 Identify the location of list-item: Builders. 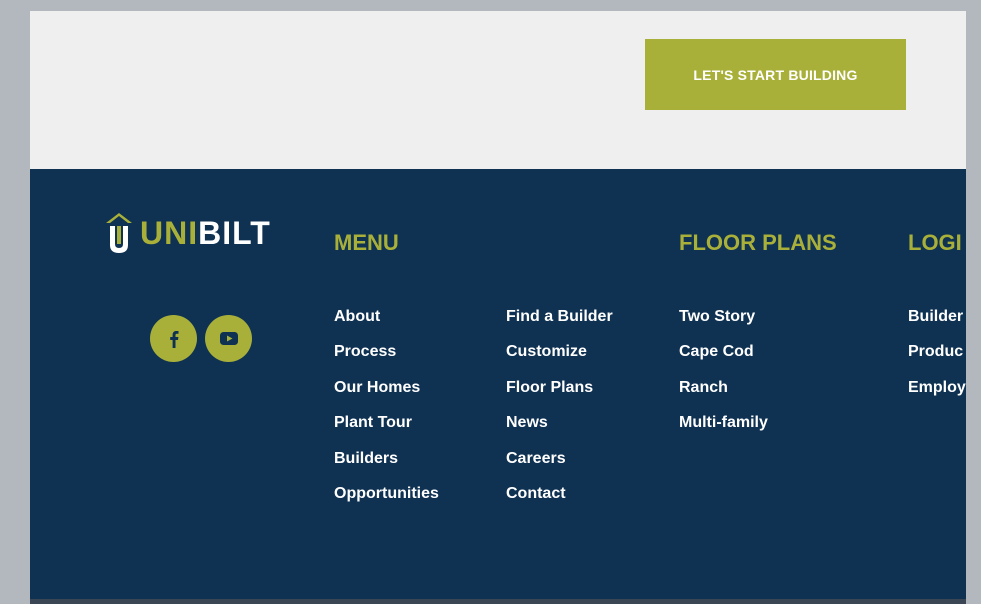
(386, 464).